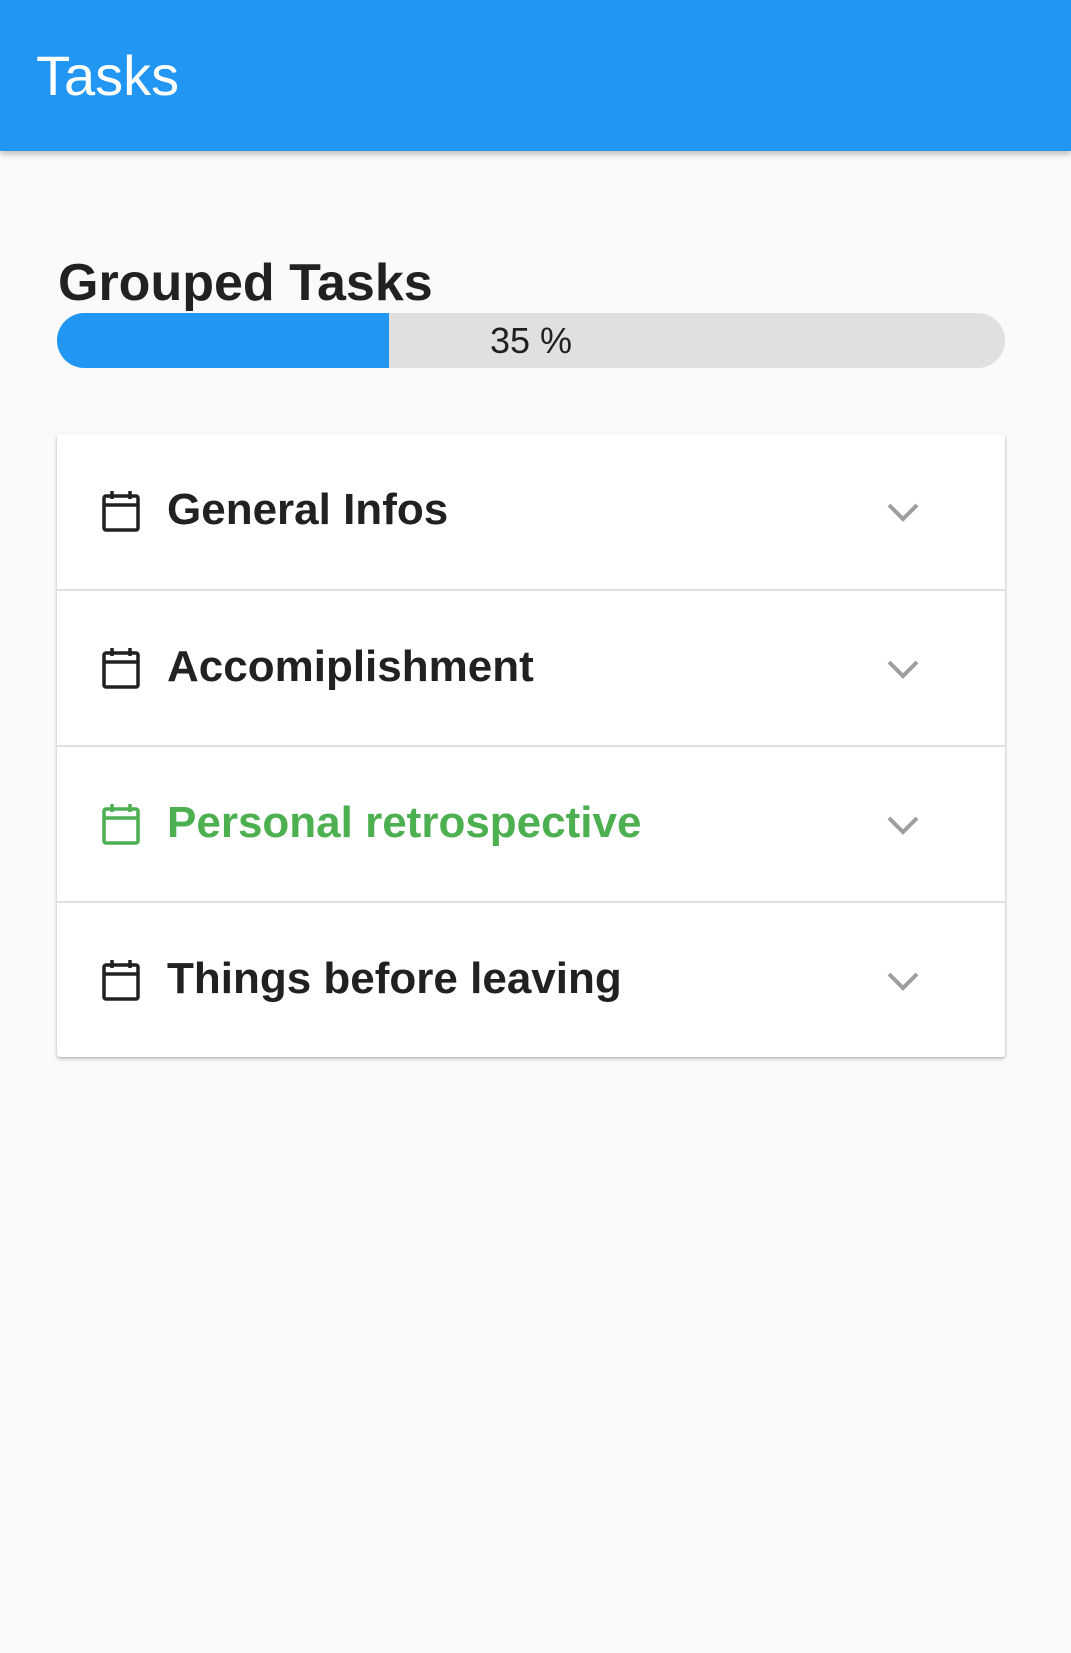 The width and height of the screenshot is (1071, 1653). What do you see at coordinates (531, 511) in the screenshot?
I see `task-group-general-infos: General Infos` at bounding box center [531, 511].